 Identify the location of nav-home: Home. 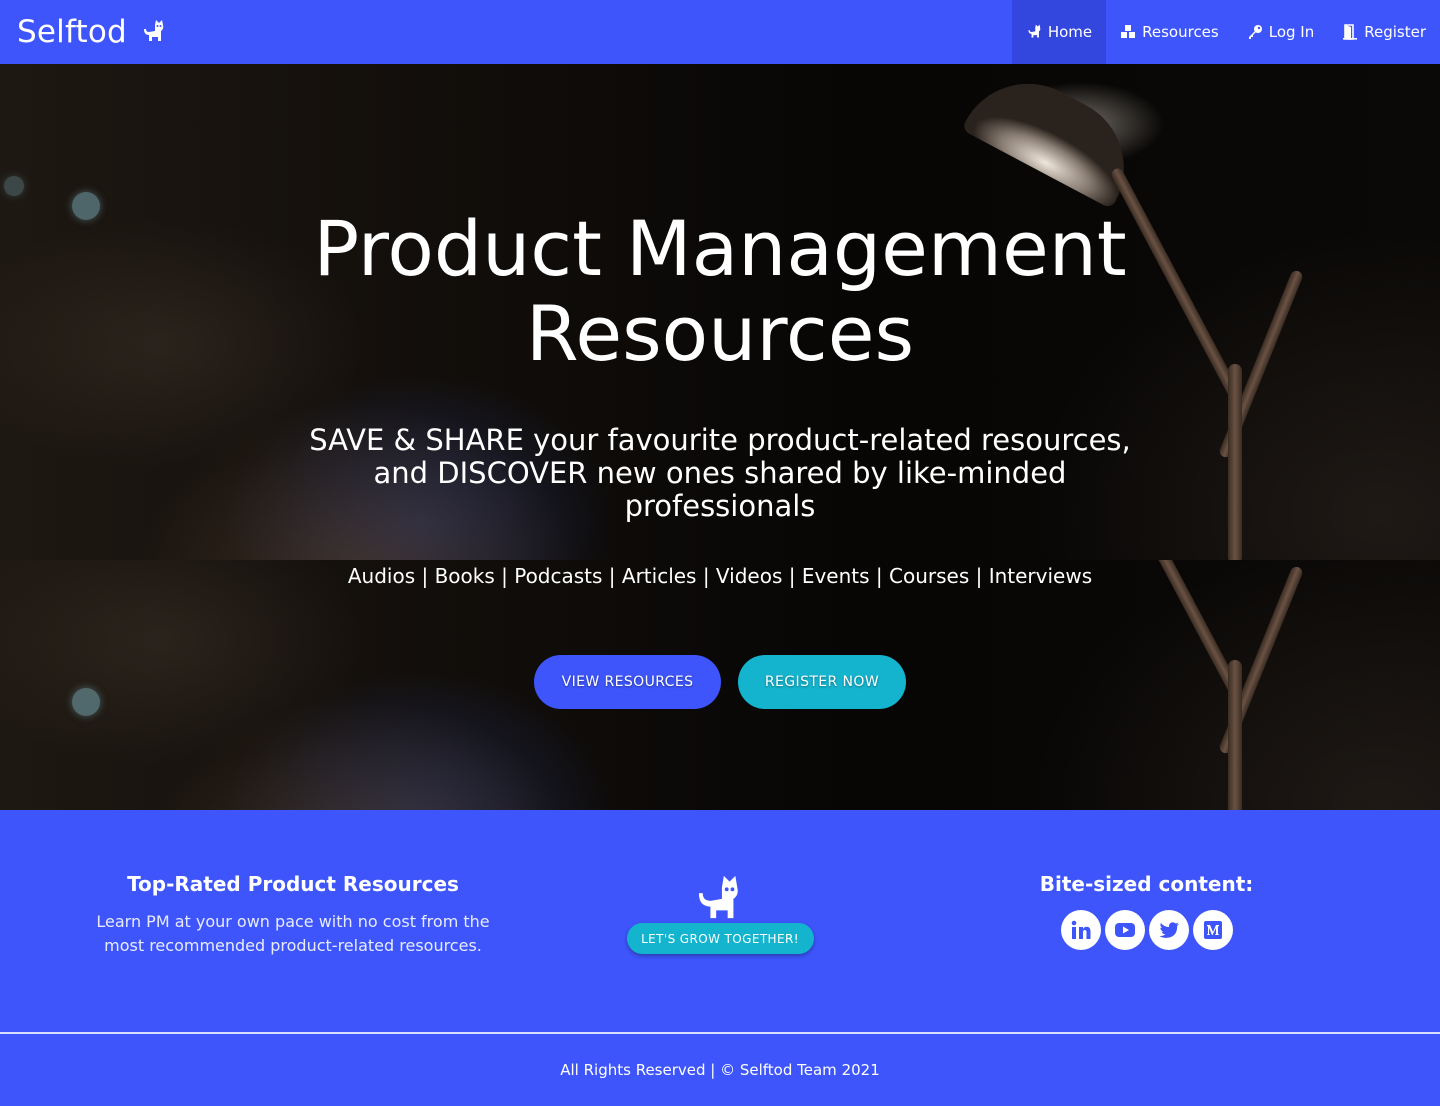
(1059, 32).